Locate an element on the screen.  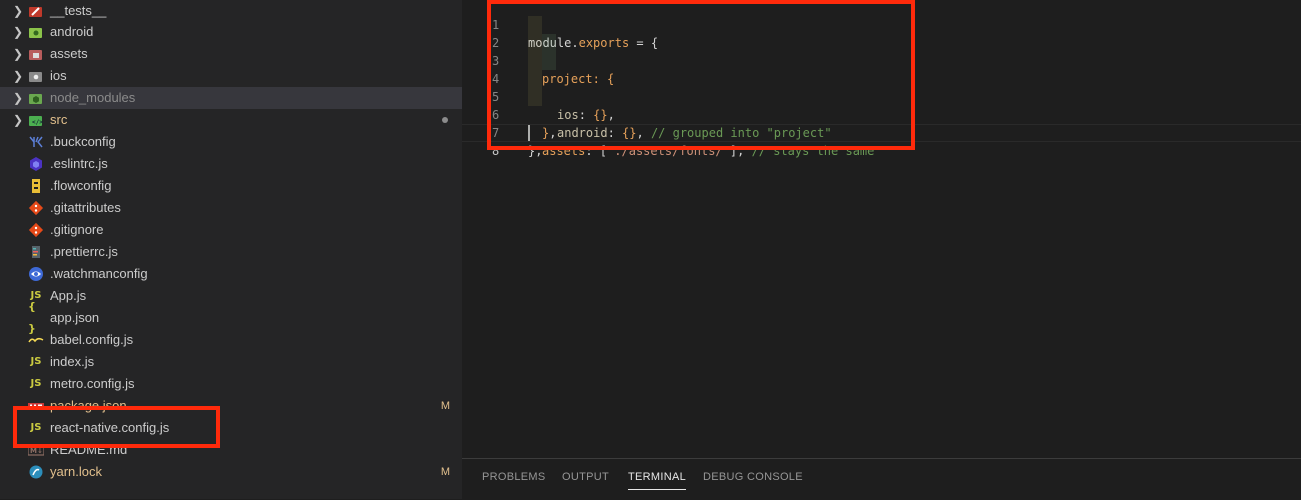
svg-text: M↓ is located at coordinates (36, 451).